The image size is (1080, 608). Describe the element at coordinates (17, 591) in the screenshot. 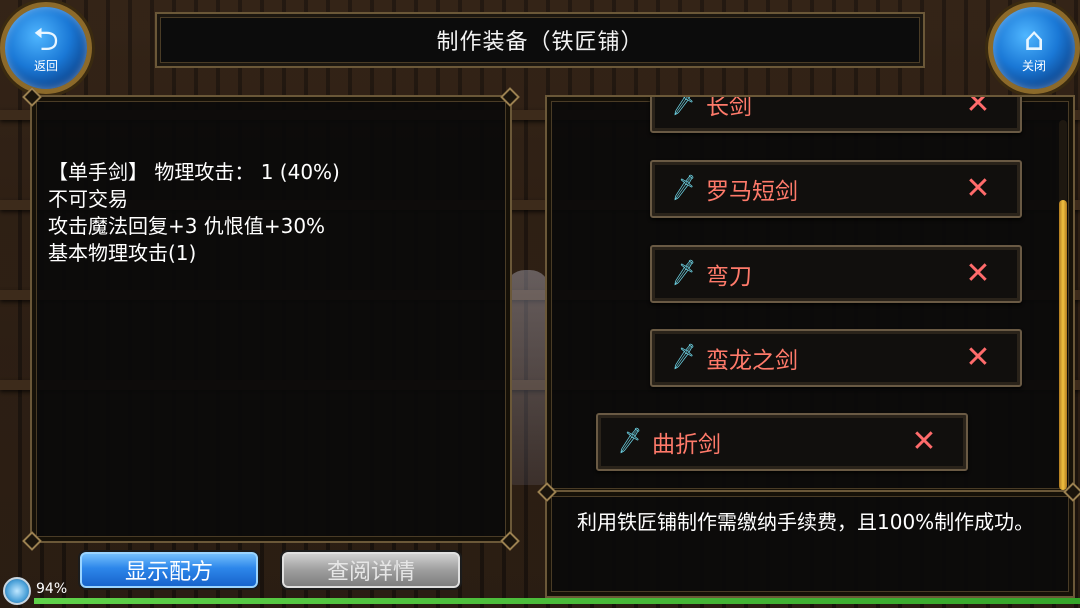

I see `battery-icon` at that location.